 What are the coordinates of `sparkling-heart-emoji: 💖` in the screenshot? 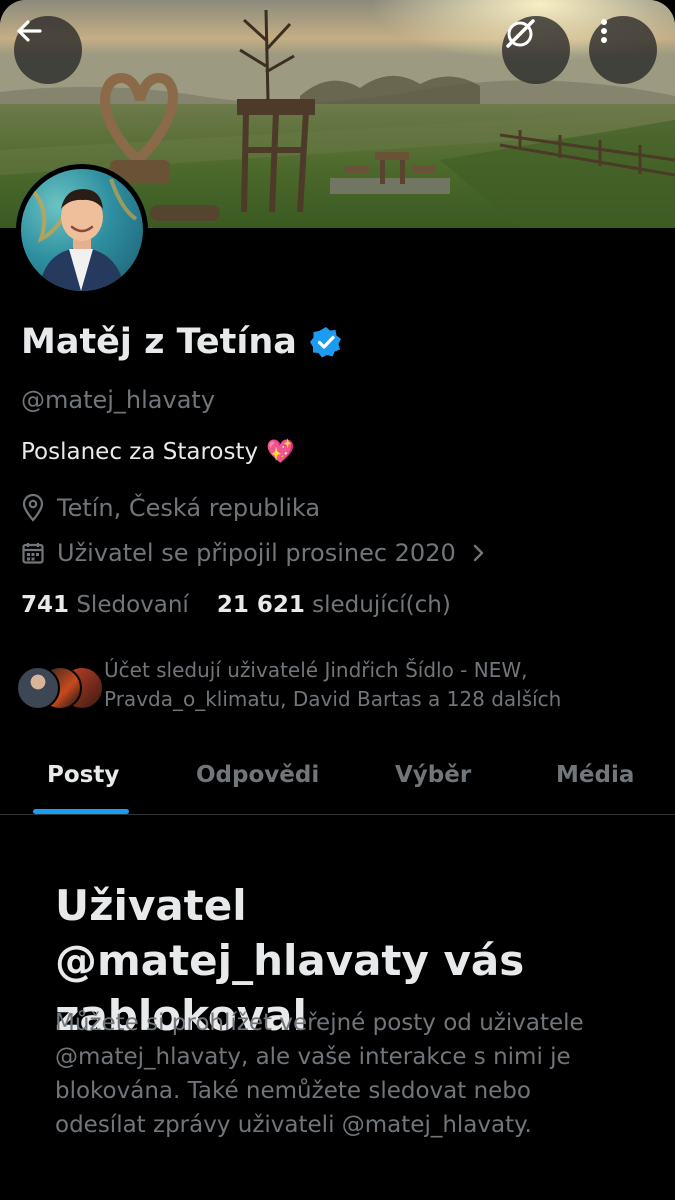 It's located at (280, 452).